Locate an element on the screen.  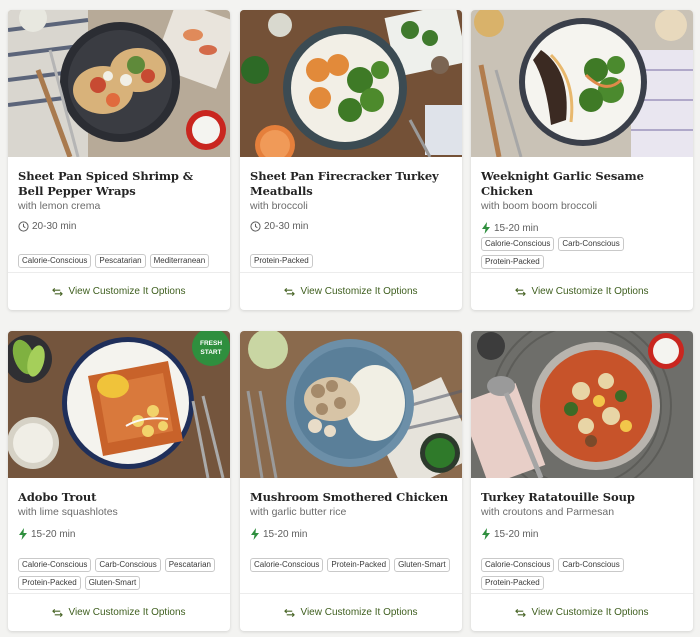
recipe-title: Mushroom Smothered Chicken is located at coordinates (351, 497).